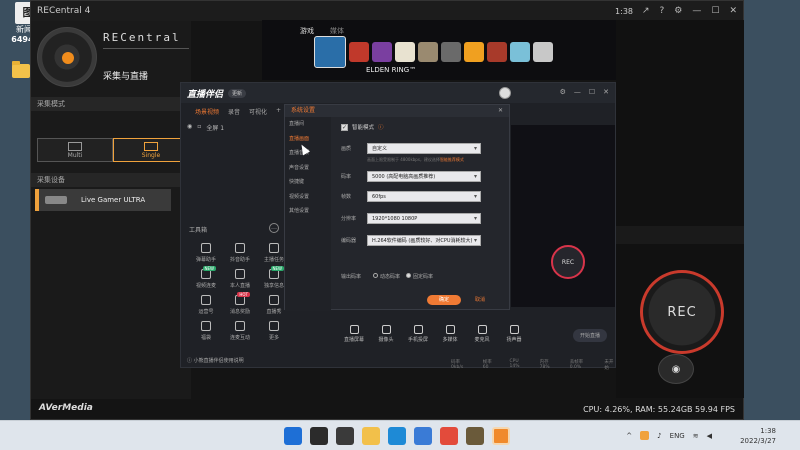 This screenshot has height=450, width=800. I want to click on field-dropdown: 60fps, so click(424, 196).